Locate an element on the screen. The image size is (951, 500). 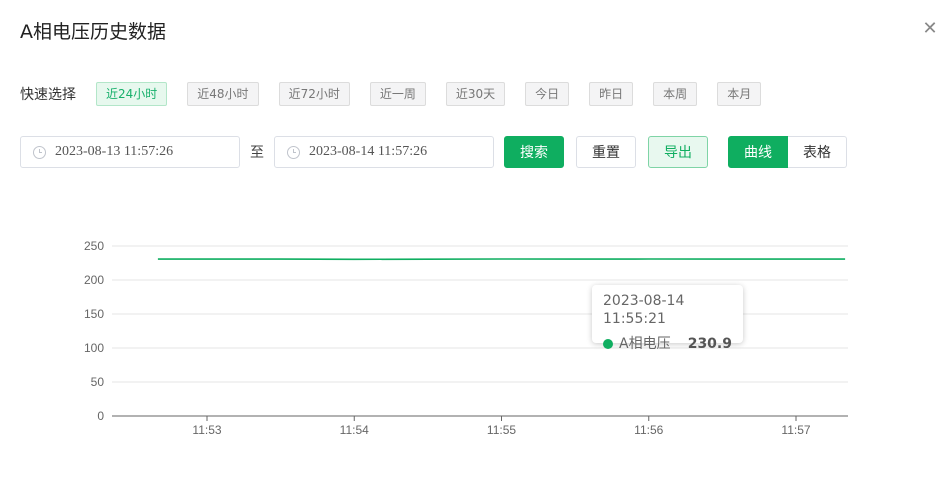
x-tick-label: 11:56 is located at coordinates (648, 430).